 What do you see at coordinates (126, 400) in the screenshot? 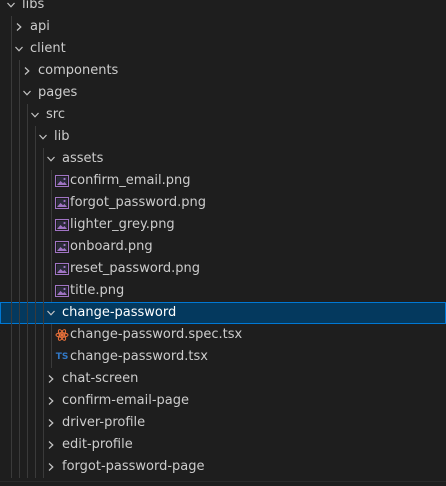
I see `tree-item-label: confirm-email-page` at bounding box center [126, 400].